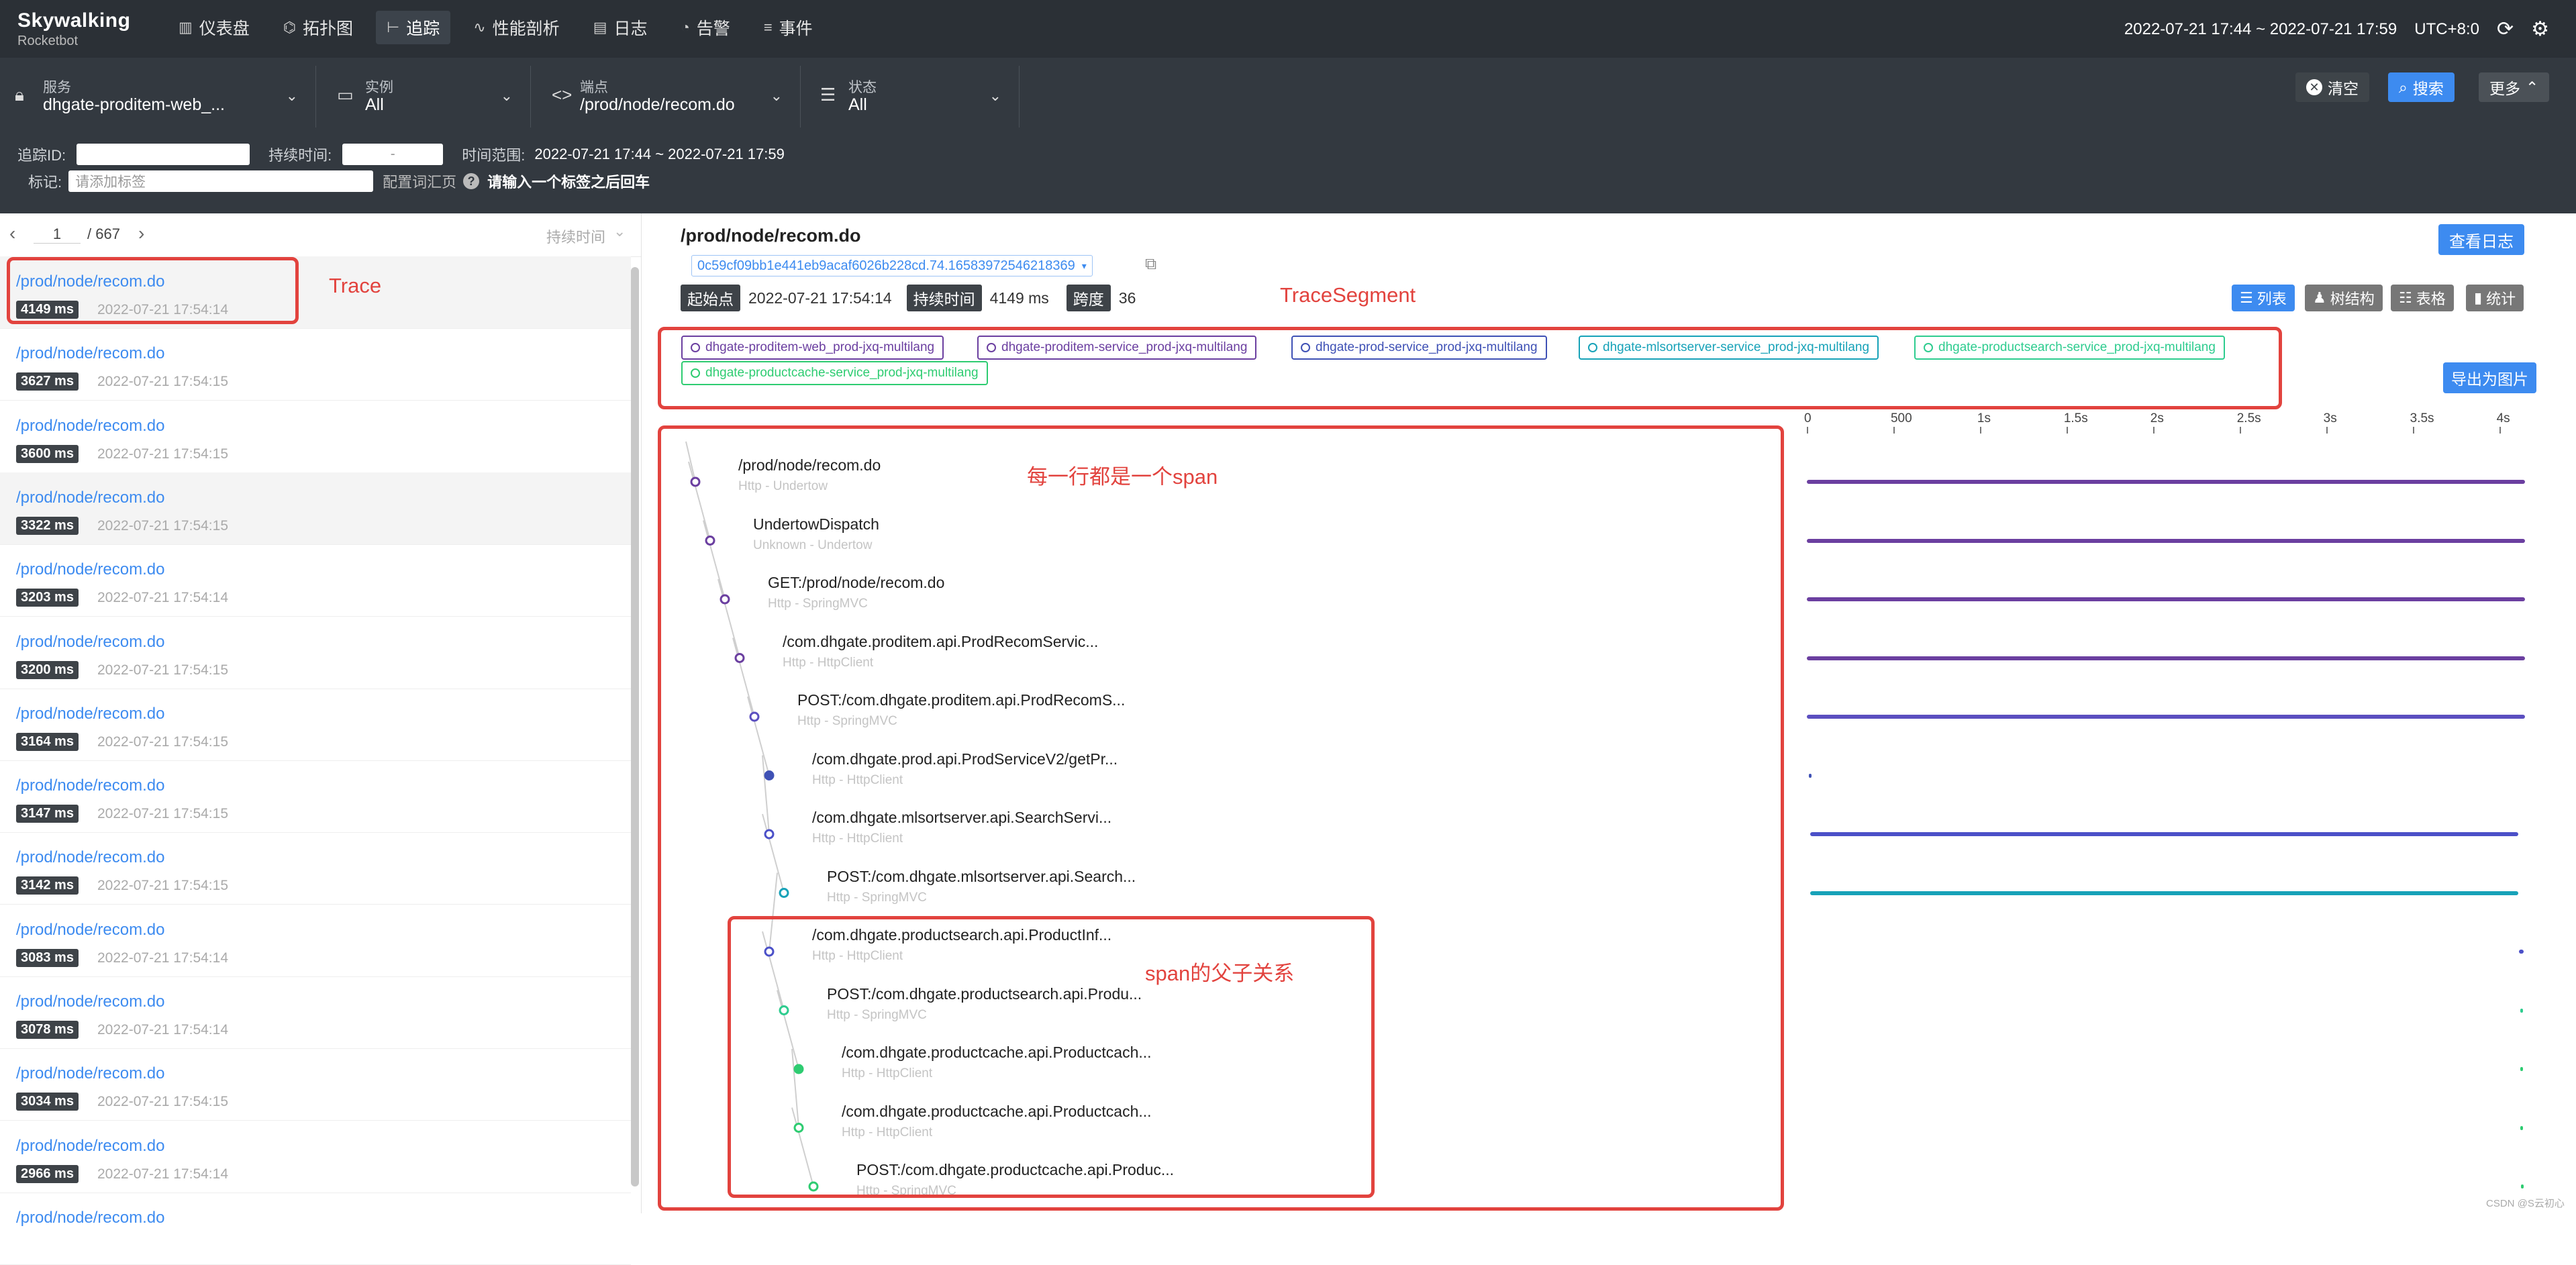 This screenshot has height=1265, width=2576. Describe the element at coordinates (2525, 1204) in the screenshot. I see `watermark: CSDN @S云初心` at that location.